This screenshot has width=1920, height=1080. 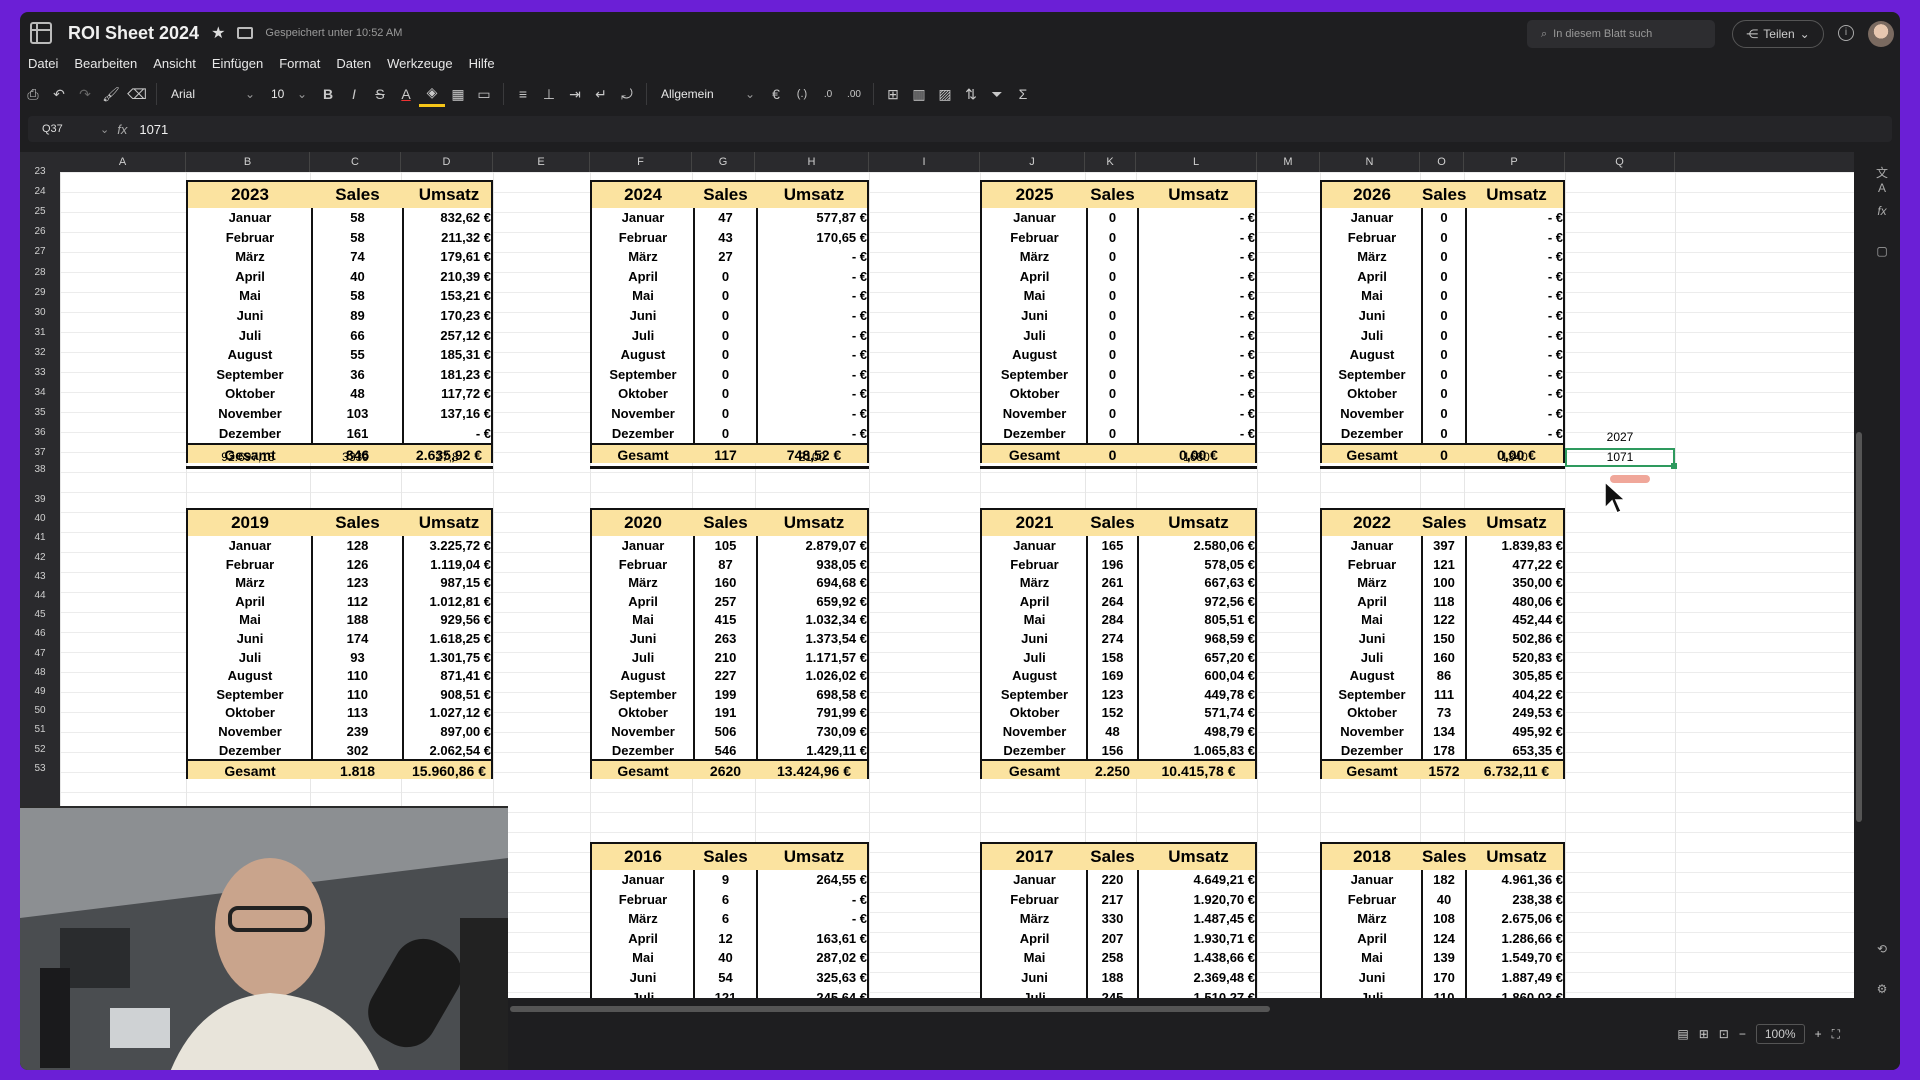 I want to click on star-icon: ★, so click(x=218, y=33).